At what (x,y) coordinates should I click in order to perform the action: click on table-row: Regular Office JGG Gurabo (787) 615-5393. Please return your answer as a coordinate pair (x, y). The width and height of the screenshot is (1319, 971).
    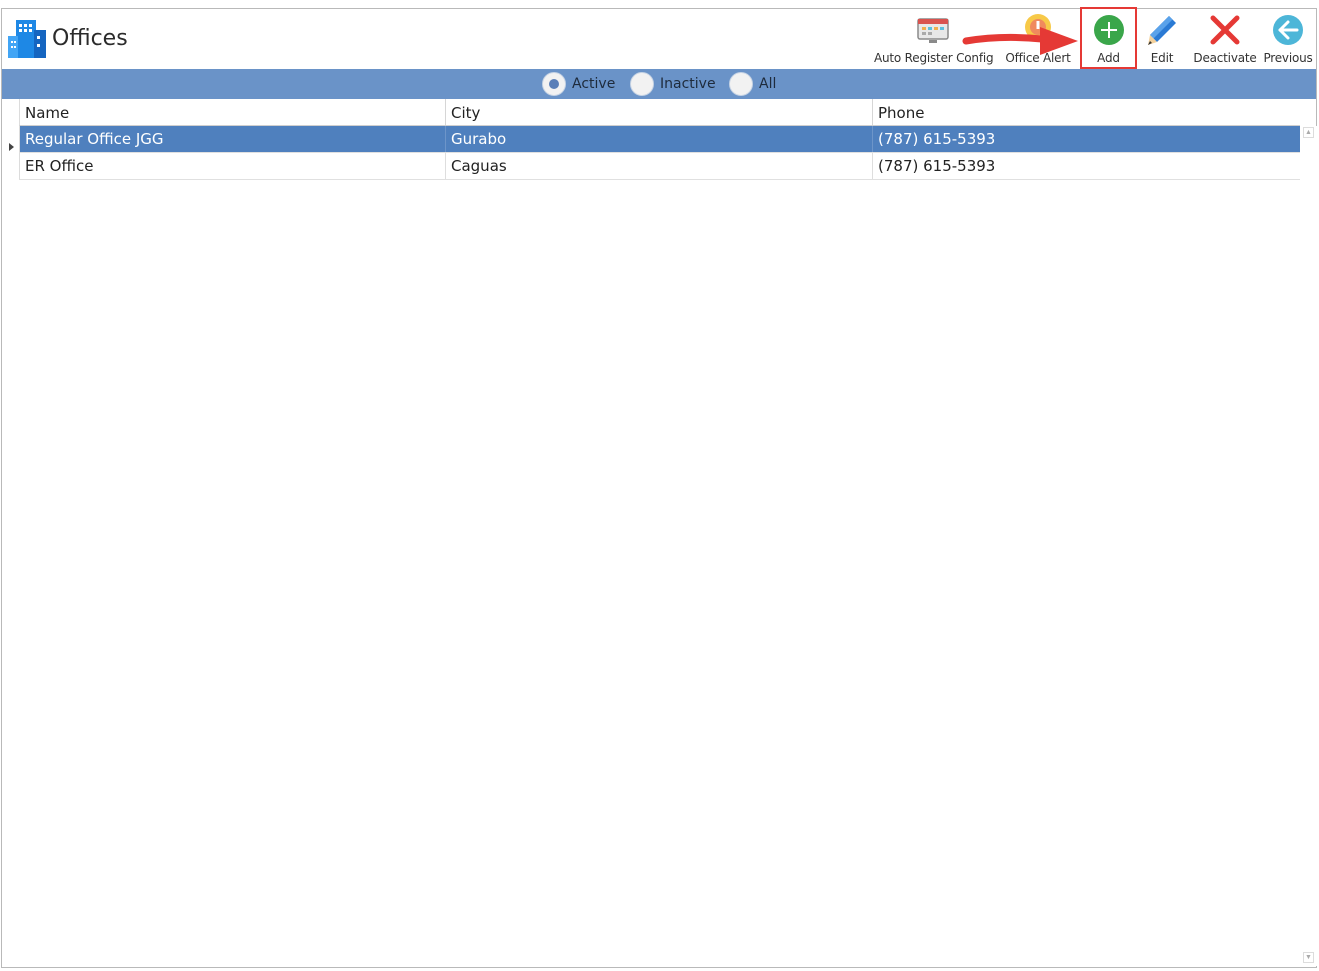
    Looking at the image, I should click on (659, 139).